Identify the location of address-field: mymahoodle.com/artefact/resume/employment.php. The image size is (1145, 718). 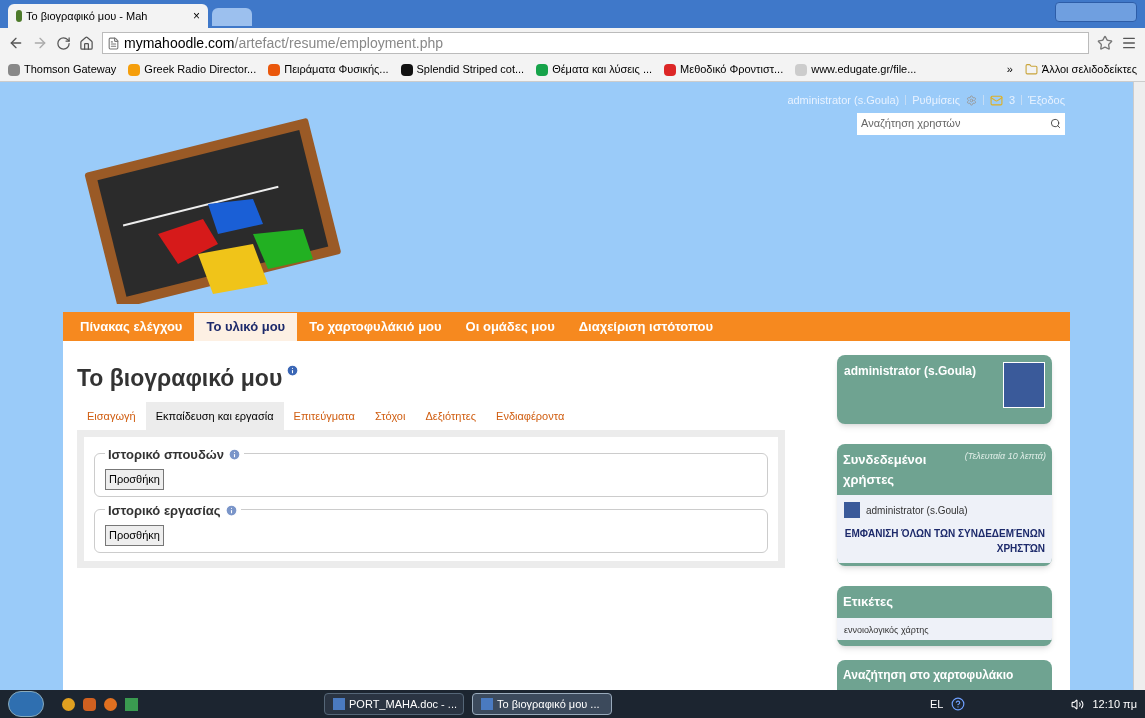
(595, 43).